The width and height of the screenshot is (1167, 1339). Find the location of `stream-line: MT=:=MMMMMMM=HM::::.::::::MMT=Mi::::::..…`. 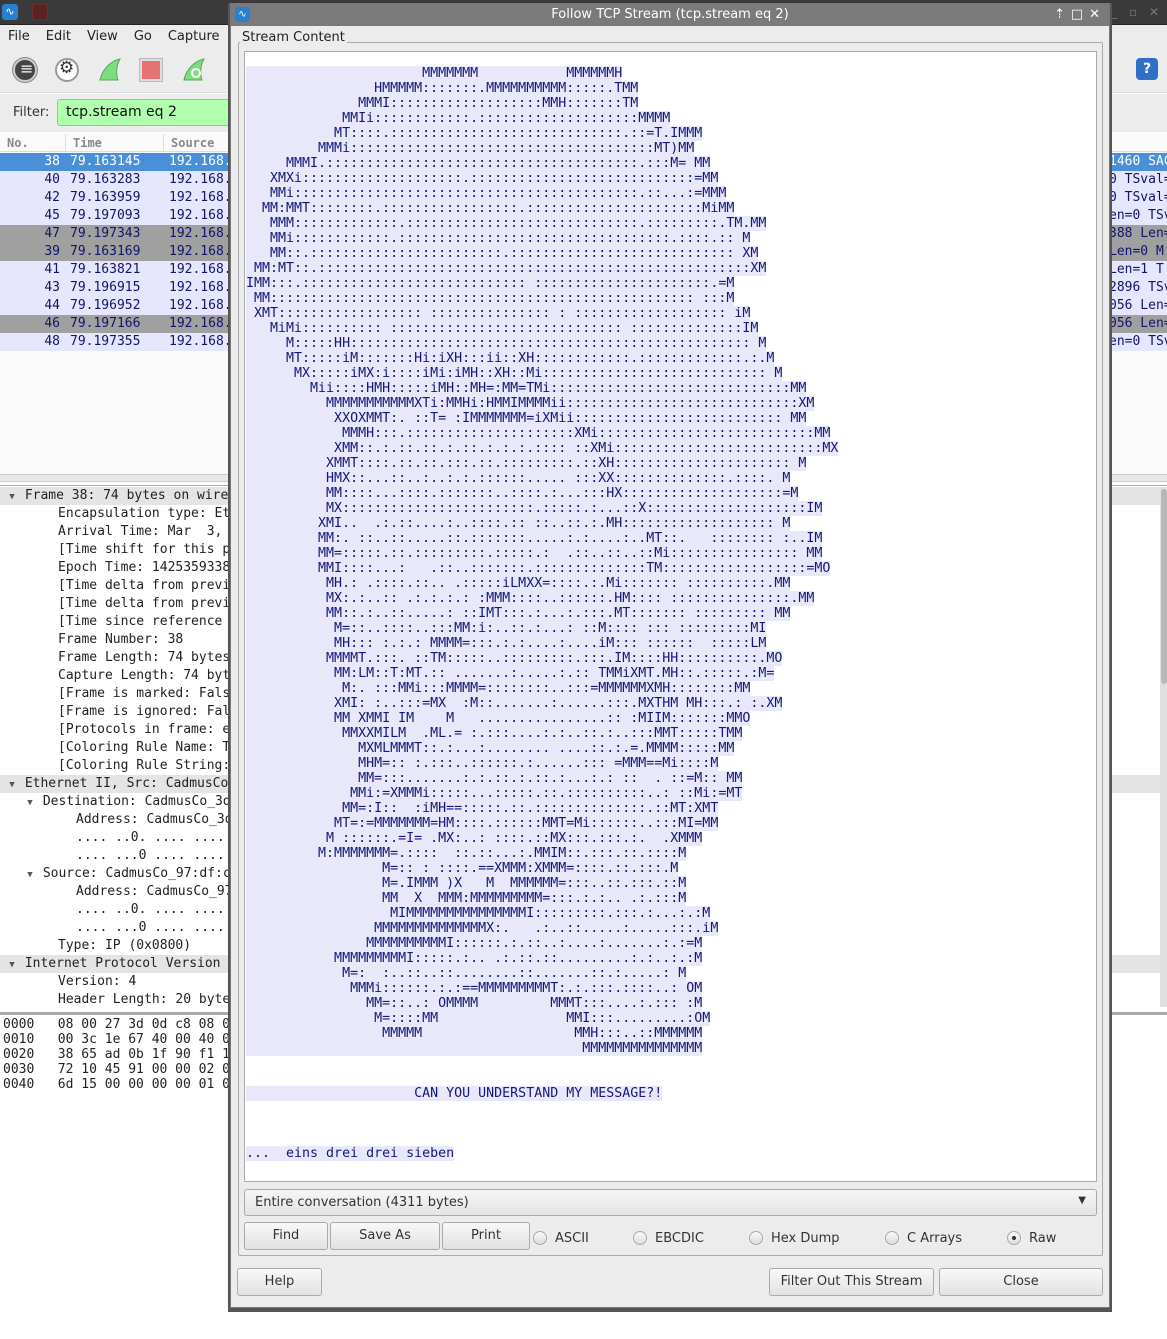

stream-line: MT=:=MMMMMMM=HM::::.::::::MMT=Mi::::::..… is located at coordinates (542, 823).